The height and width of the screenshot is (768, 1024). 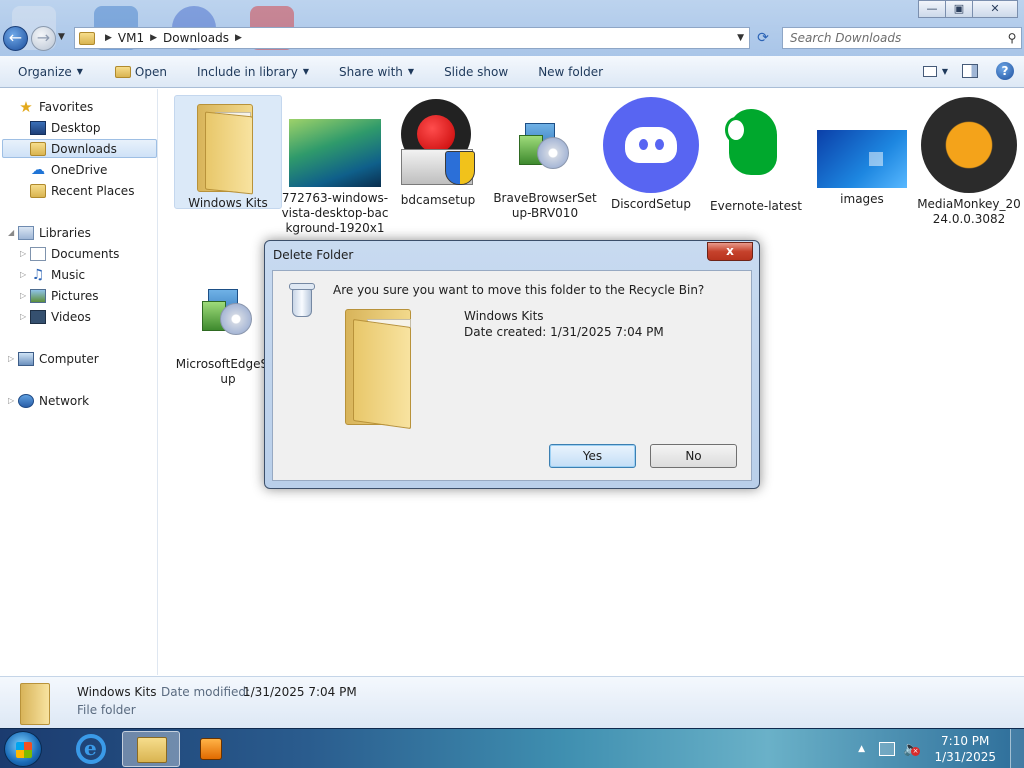 I want to click on details-name: Windows Kits, so click(x=117, y=692).